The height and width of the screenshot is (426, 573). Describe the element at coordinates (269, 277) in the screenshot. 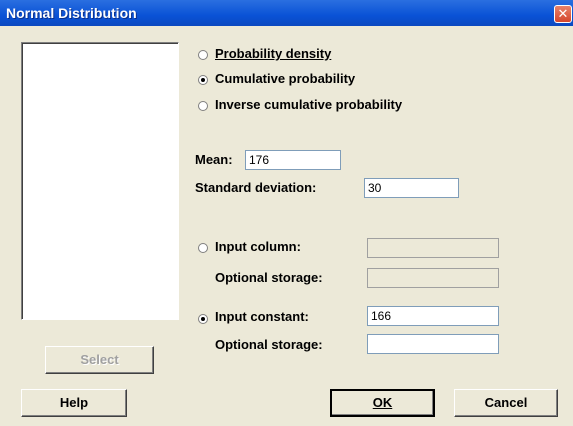

I see `column-optional-storage-label: Optional storage:` at that location.